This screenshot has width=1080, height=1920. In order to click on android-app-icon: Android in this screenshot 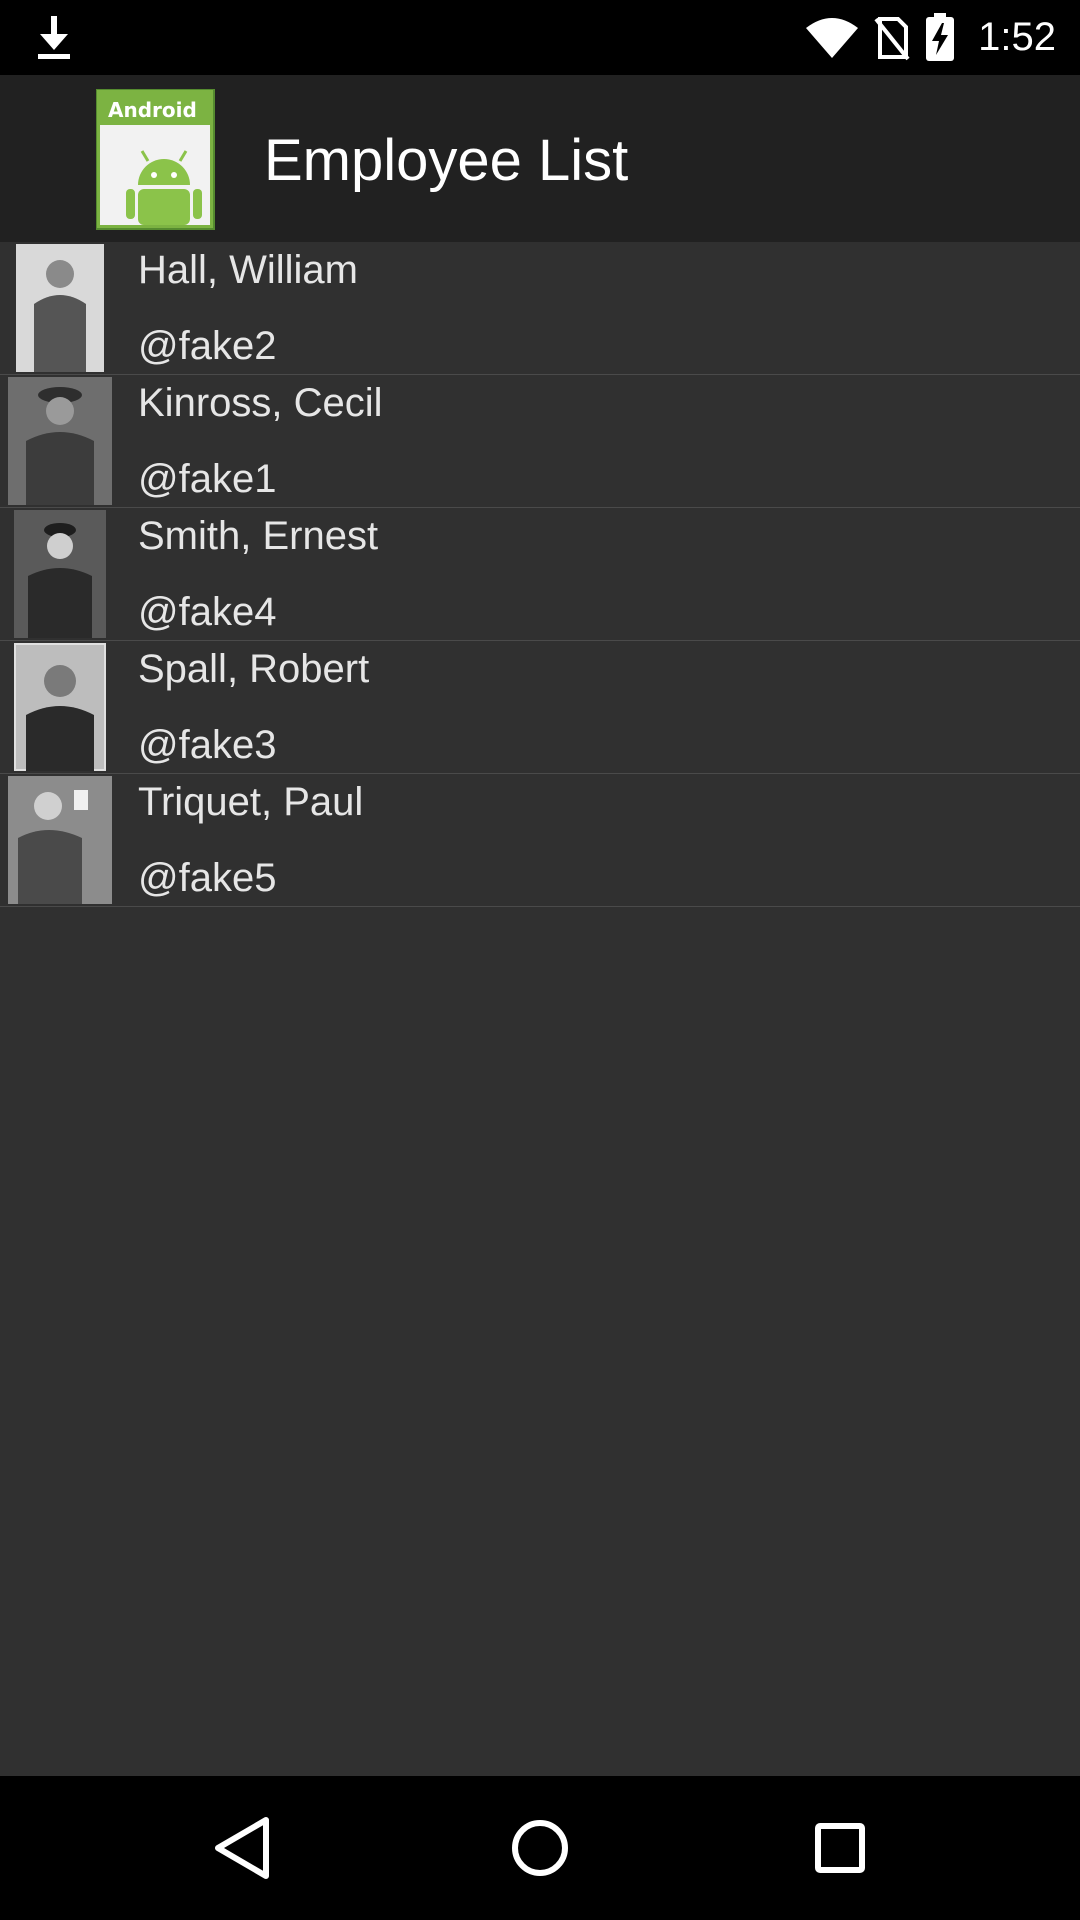, I will do `click(155, 159)`.